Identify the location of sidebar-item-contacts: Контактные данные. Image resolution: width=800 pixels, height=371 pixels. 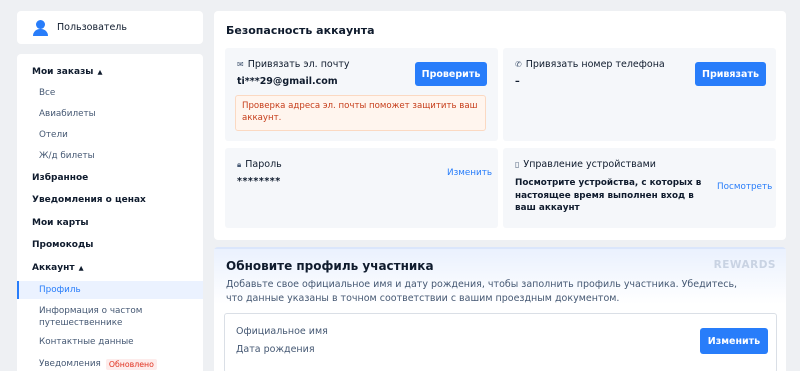
(110, 342).